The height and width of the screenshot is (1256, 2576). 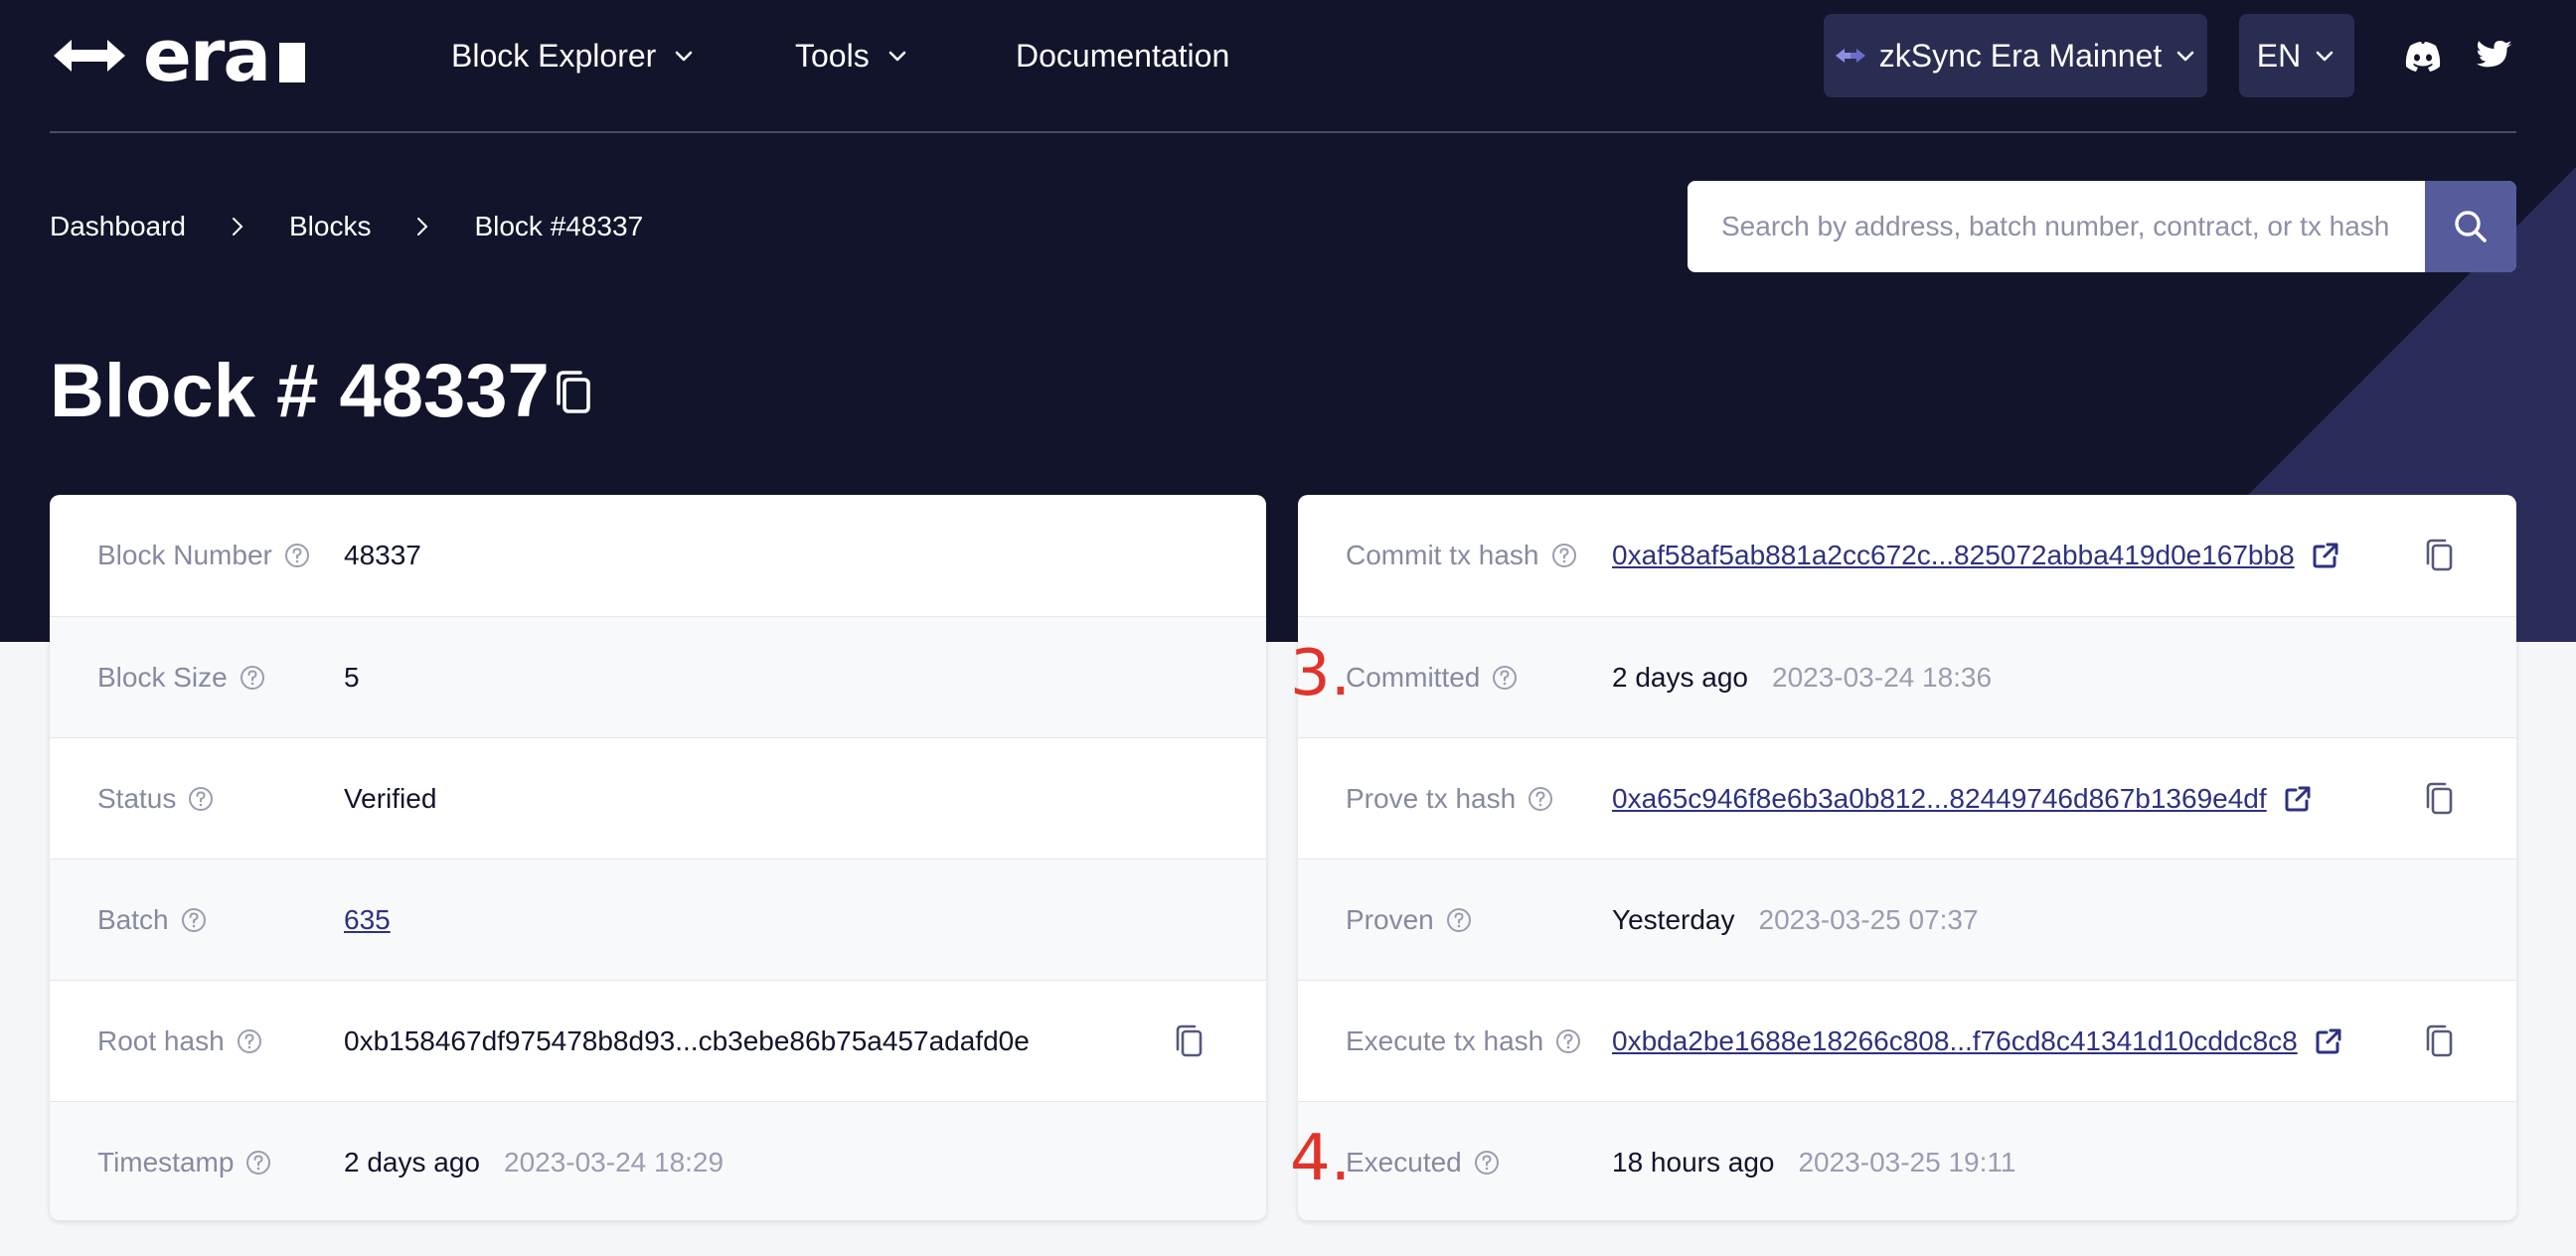 I want to click on label-text: Proven, so click(x=1390, y=919).